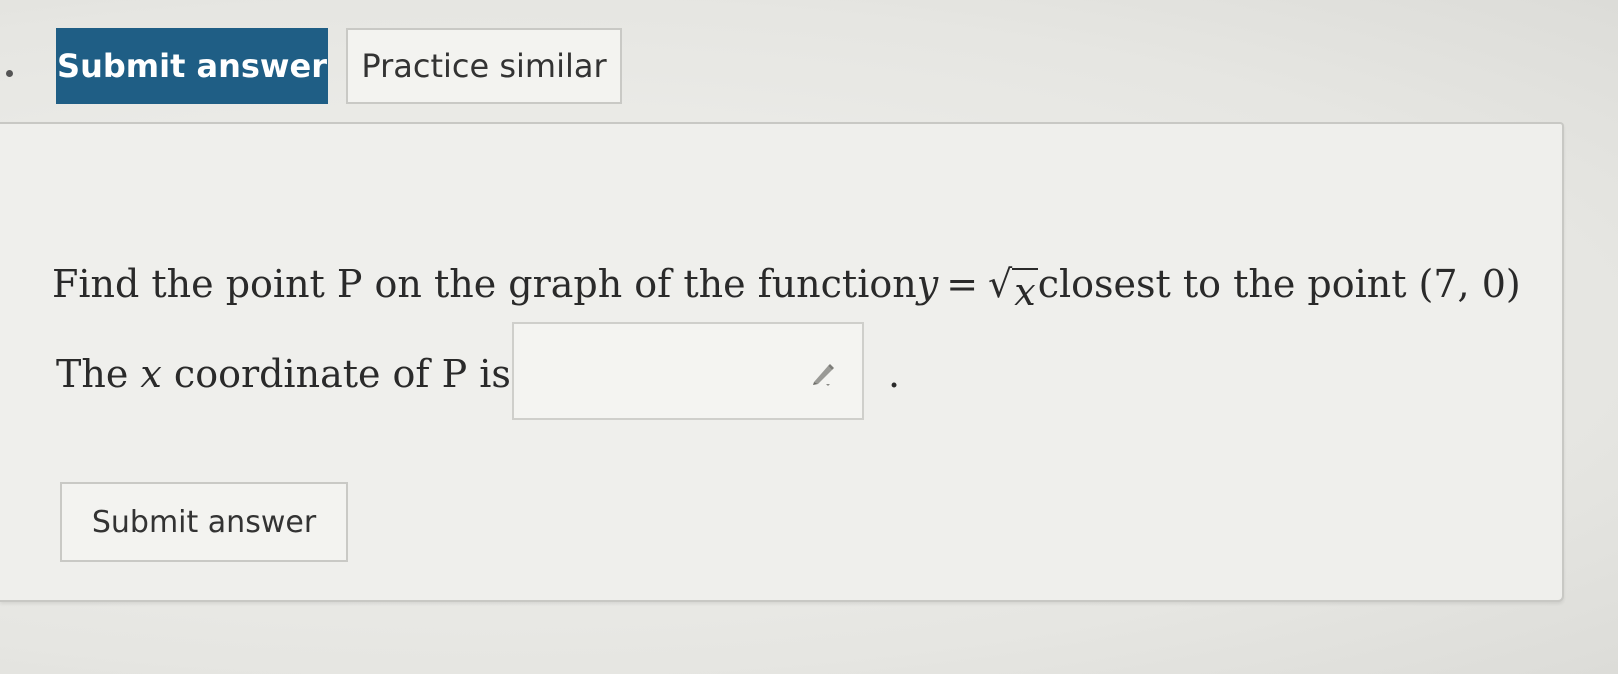 The width and height of the screenshot is (1618, 674). Describe the element at coordinates (192, 66) in the screenshot. I see `submit-answer-button: Submit answer` at that location.